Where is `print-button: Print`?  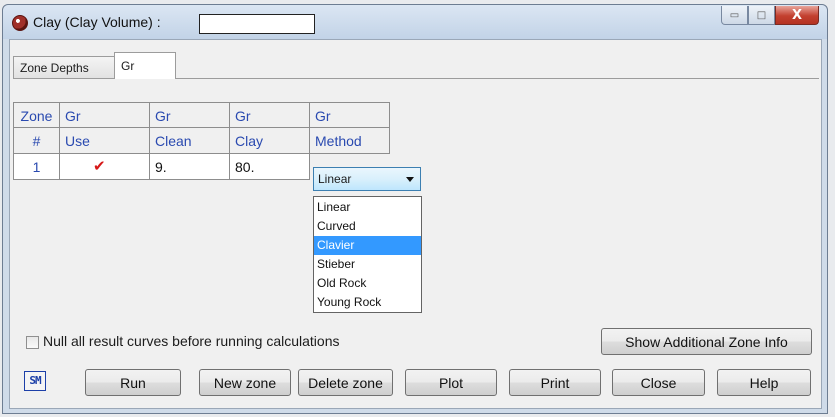
print-button: Print is located at coordinates (555, 382).